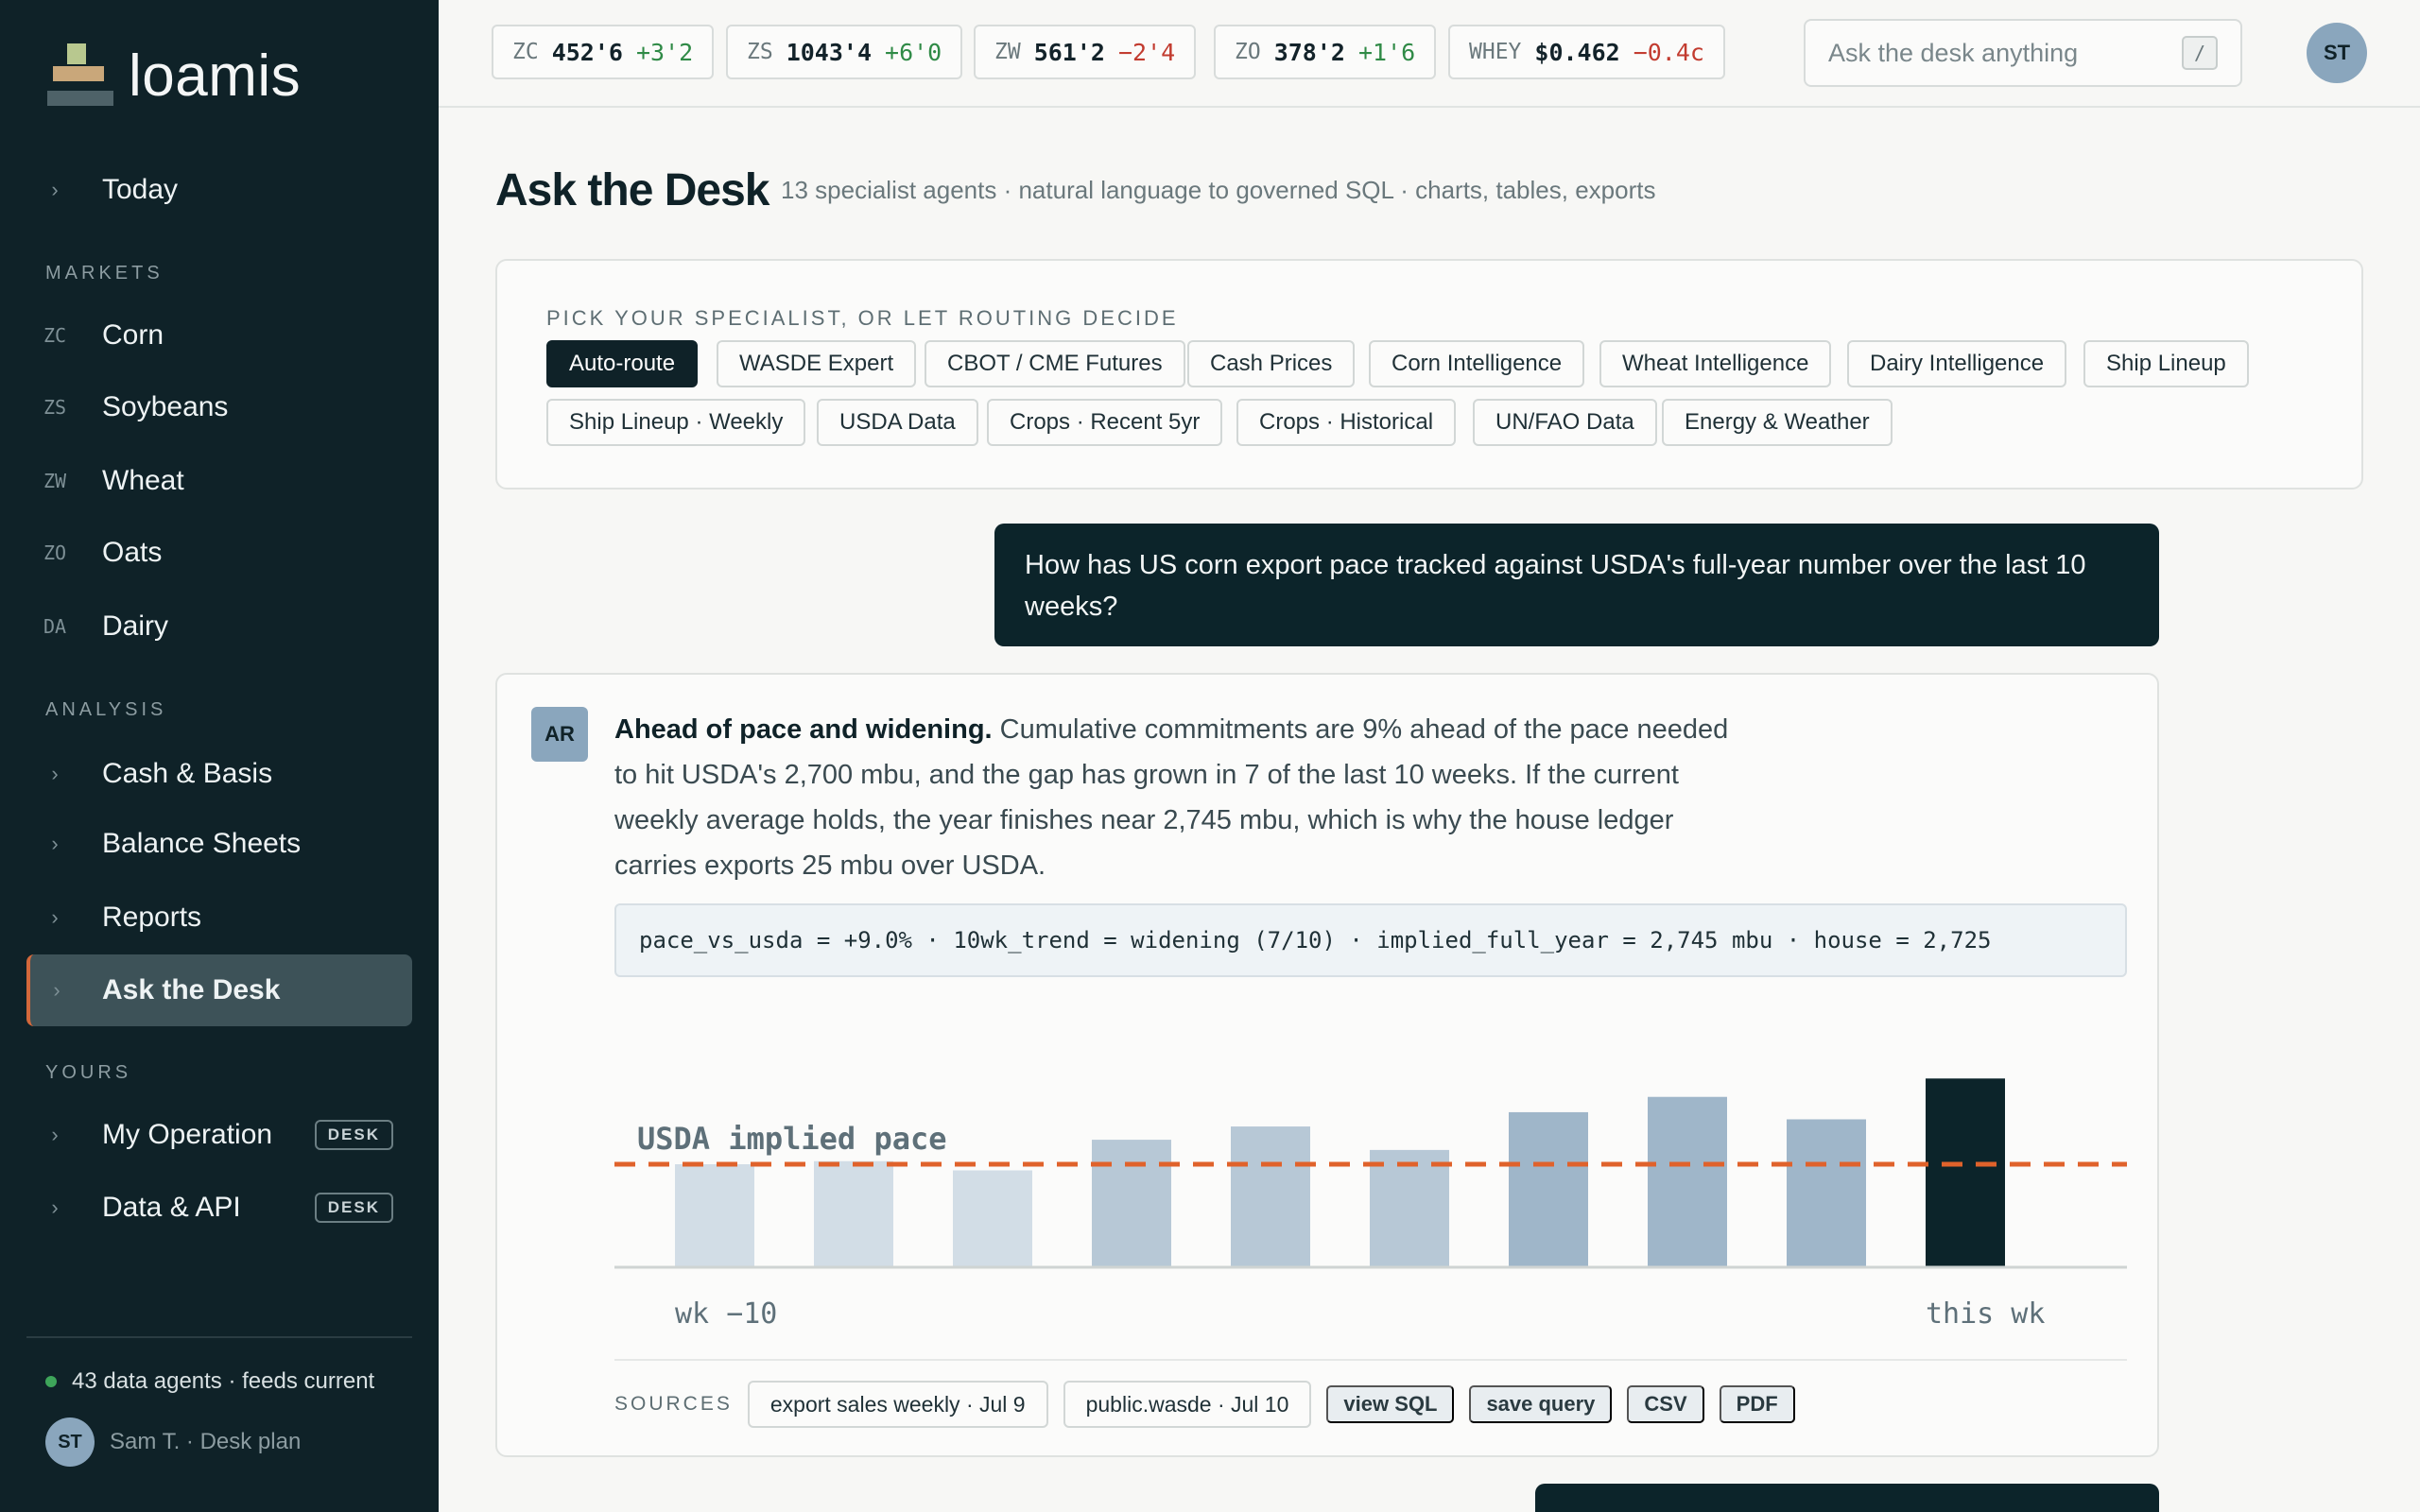  Describe the element at coordinates (219, 335) in the screenshot. I see `sidebar-item-corn: ZC Corn` at that location.